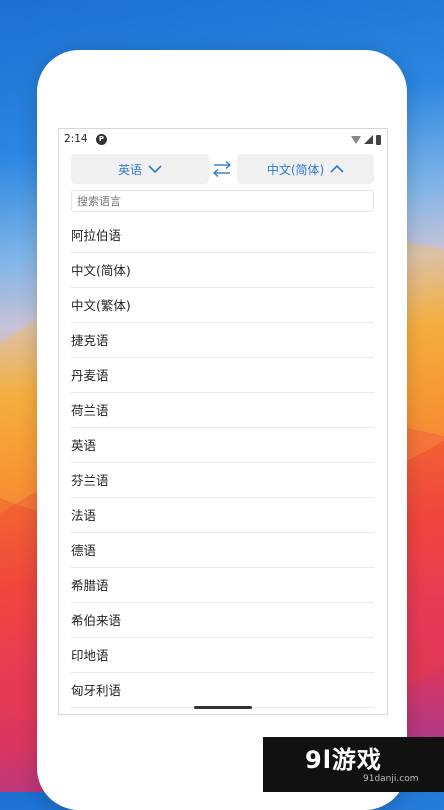  Describe the element at coordinates (222, 445) in the screenshot. I see `language-item-english: 英语` at that location.